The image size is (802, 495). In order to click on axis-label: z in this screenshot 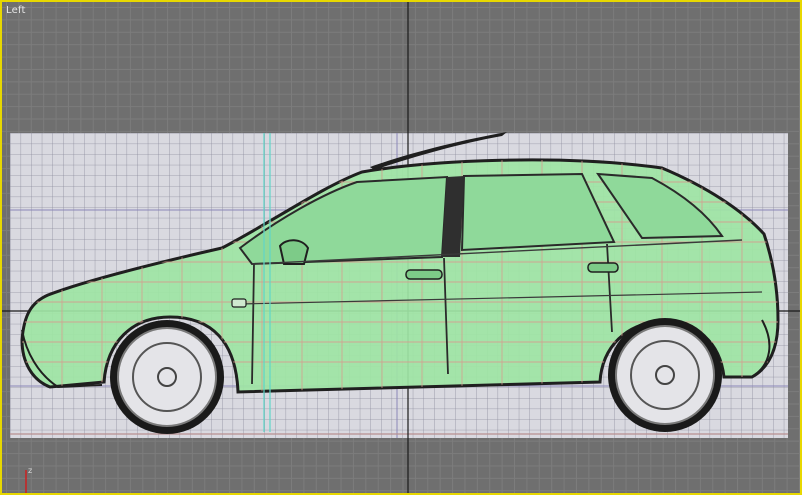, I will do `click(30, 470)`.